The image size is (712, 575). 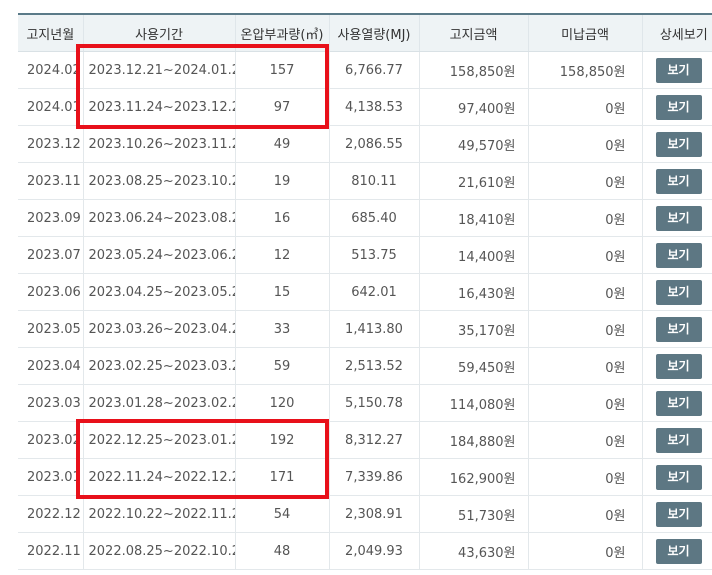 I want to click on heat-usage-cell: 685.40, so click(x=373, y=218).